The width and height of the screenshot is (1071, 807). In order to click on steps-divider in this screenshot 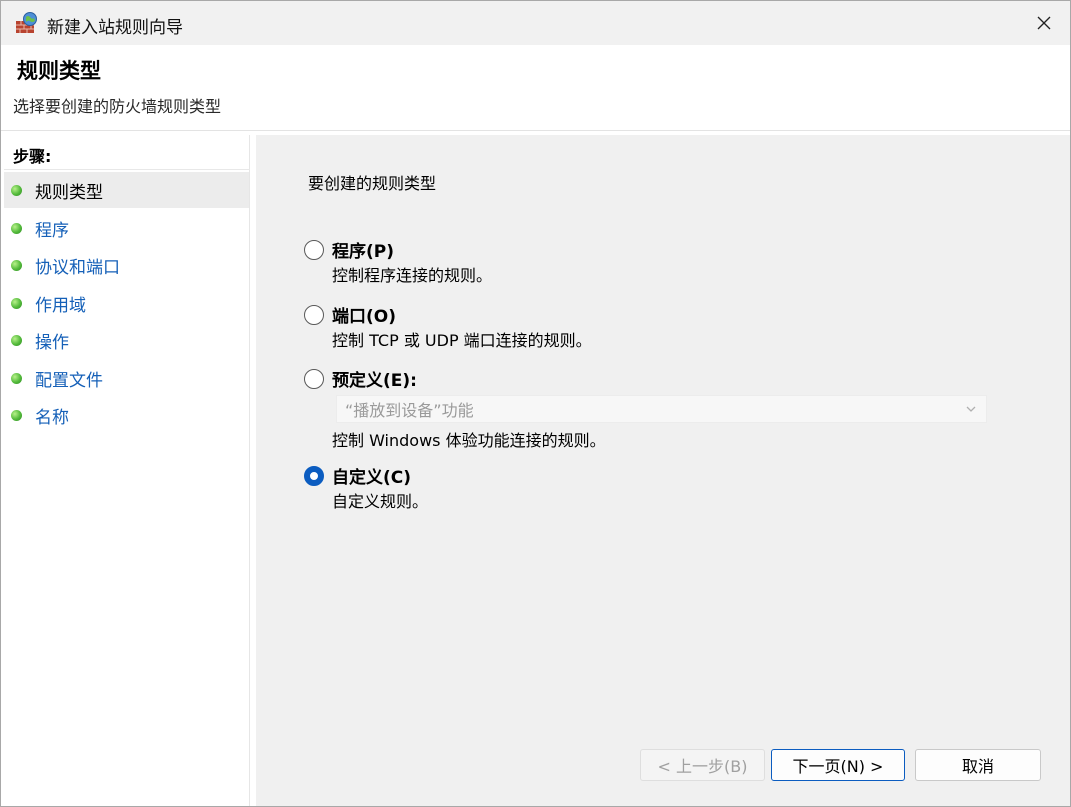, I will do `click(127, 169)`.